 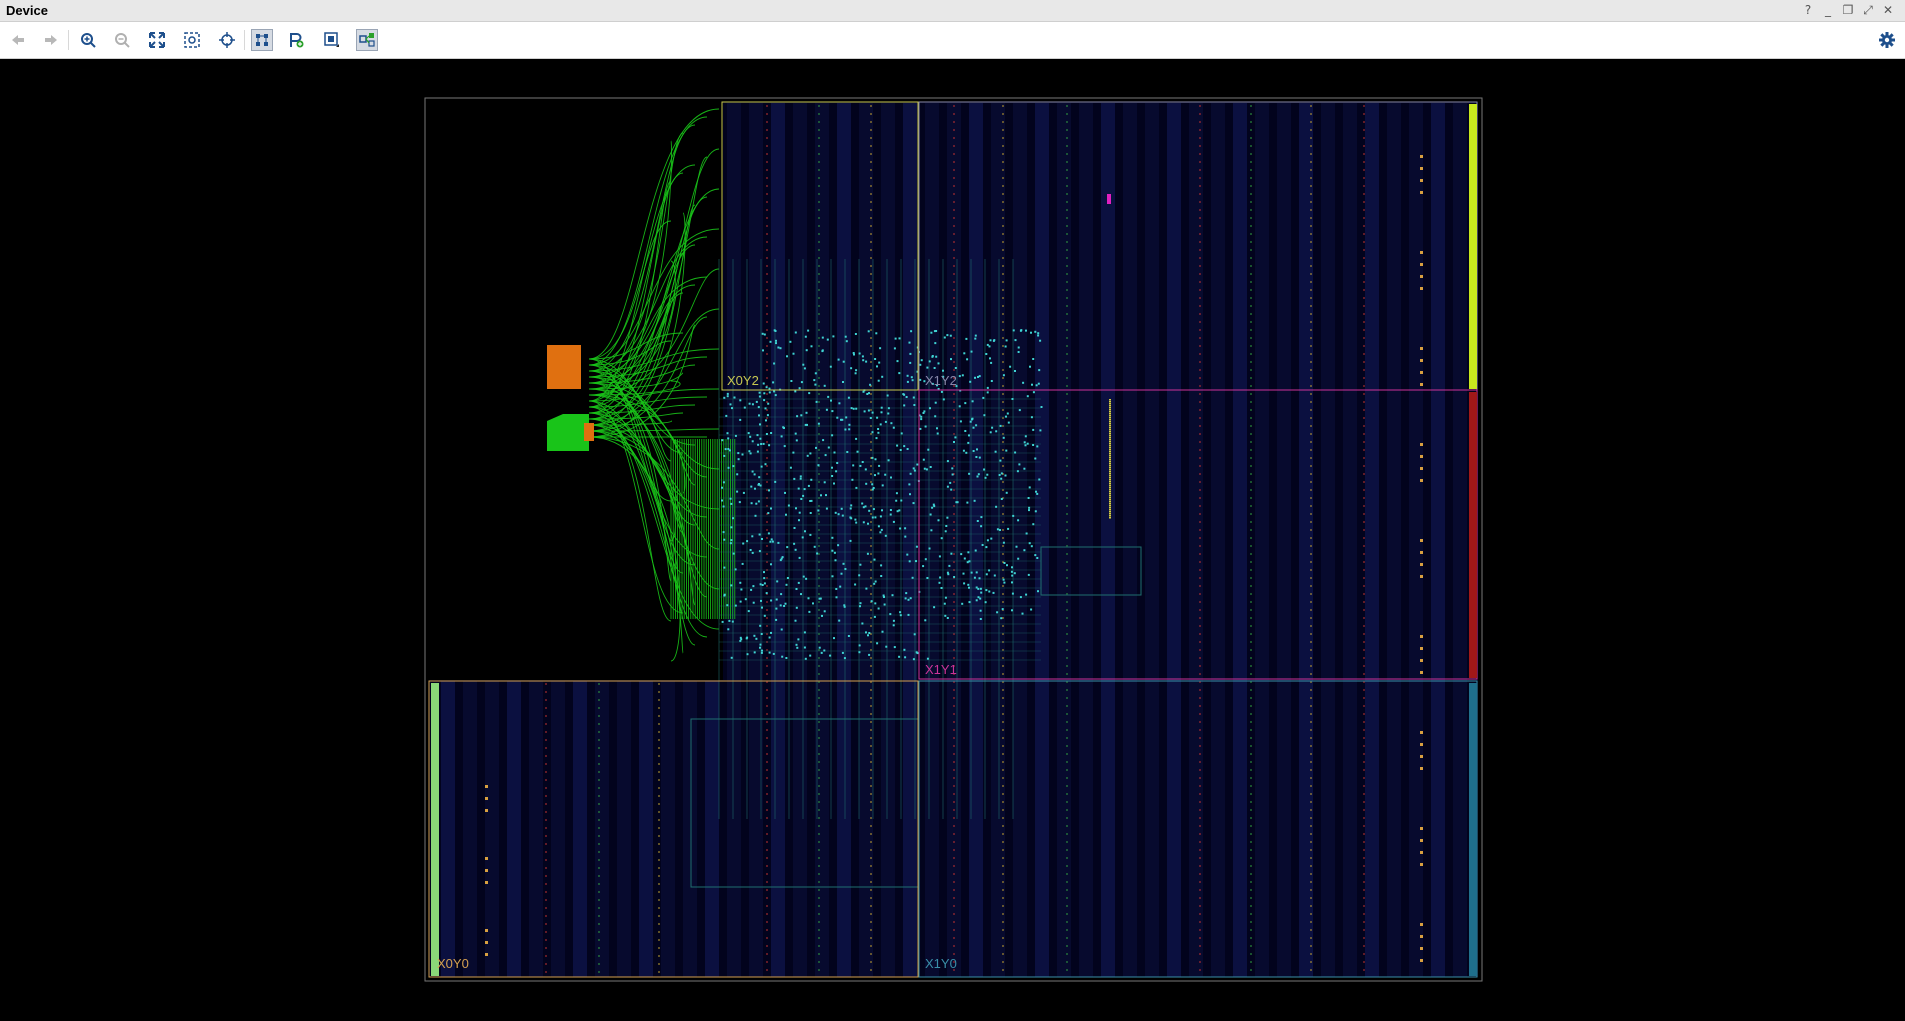 I want to click on add-pblock-button, so click(x=296, y=40).